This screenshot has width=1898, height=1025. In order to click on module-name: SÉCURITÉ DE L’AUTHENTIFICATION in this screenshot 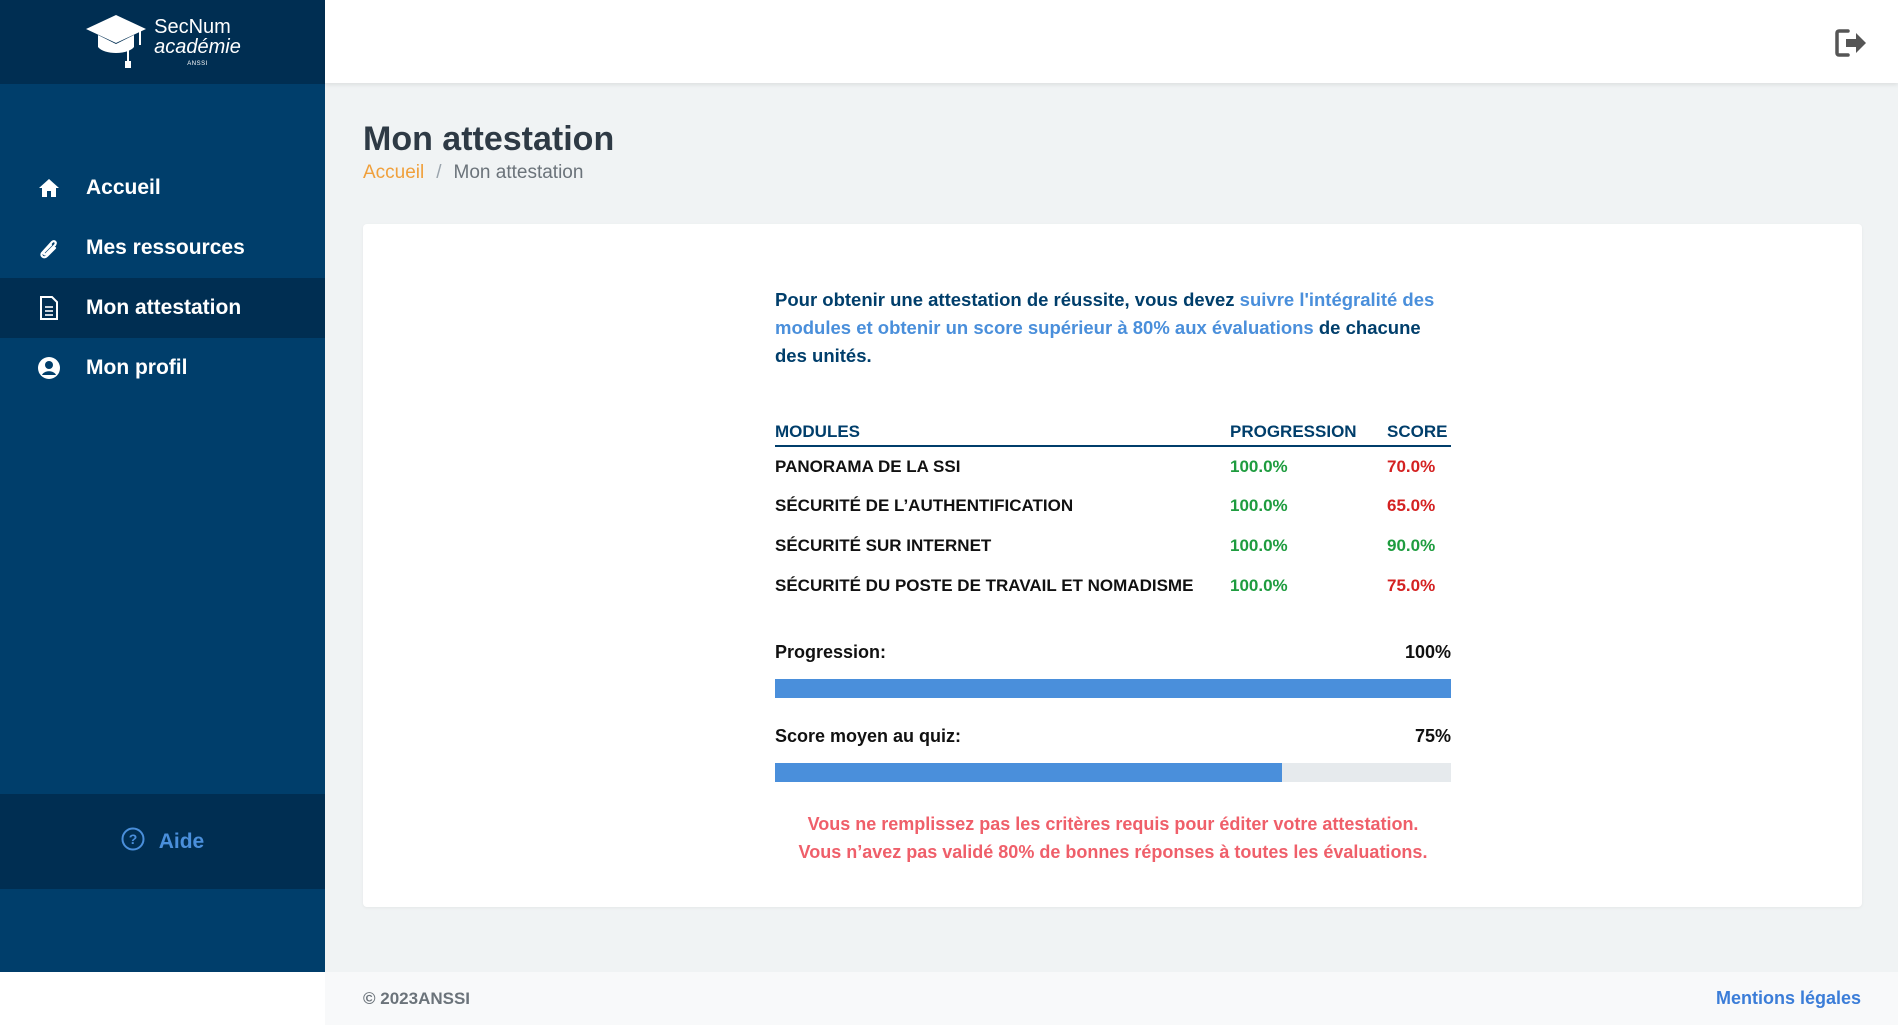, I will do `click(924, 505)`.